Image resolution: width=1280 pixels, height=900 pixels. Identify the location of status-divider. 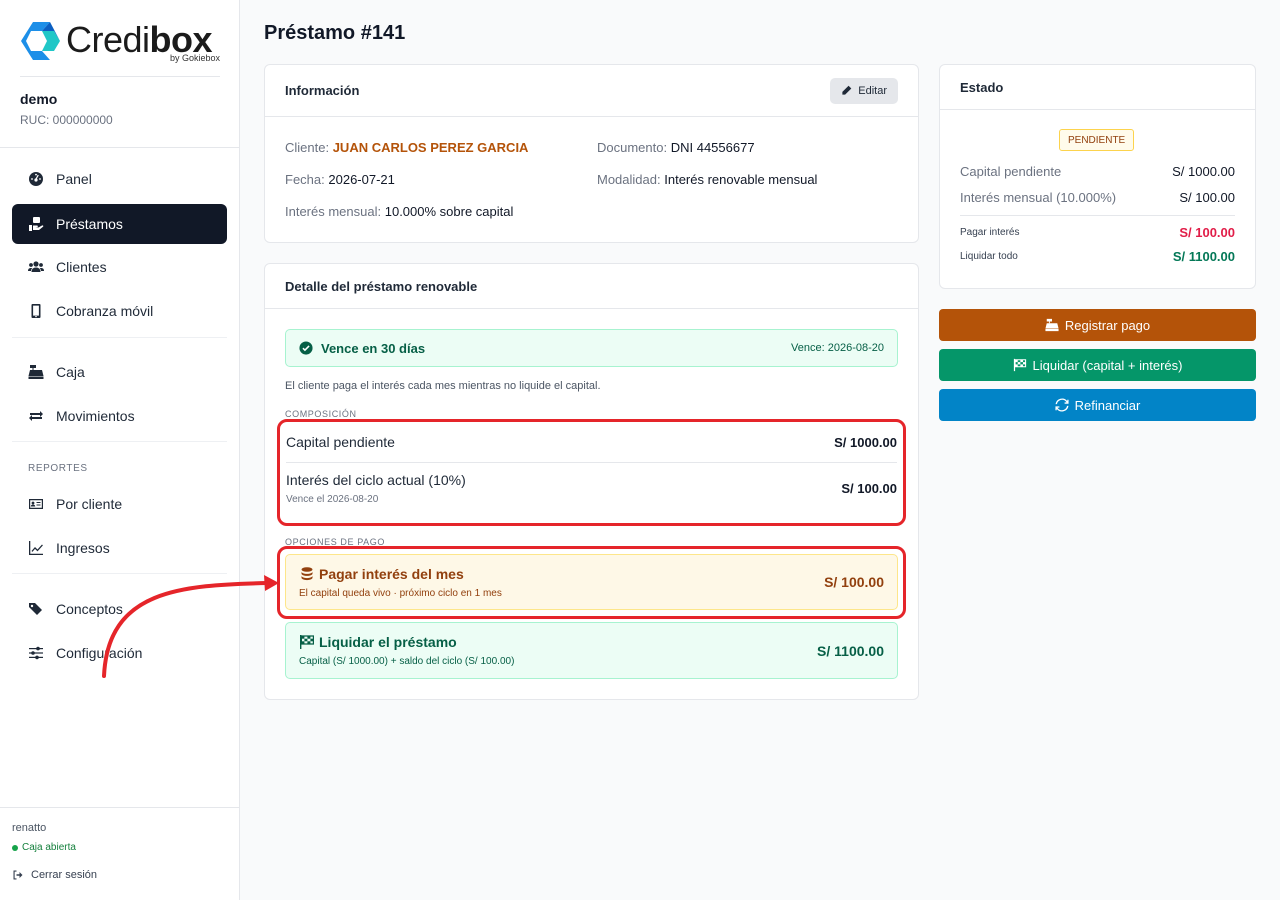
(1097, 215).